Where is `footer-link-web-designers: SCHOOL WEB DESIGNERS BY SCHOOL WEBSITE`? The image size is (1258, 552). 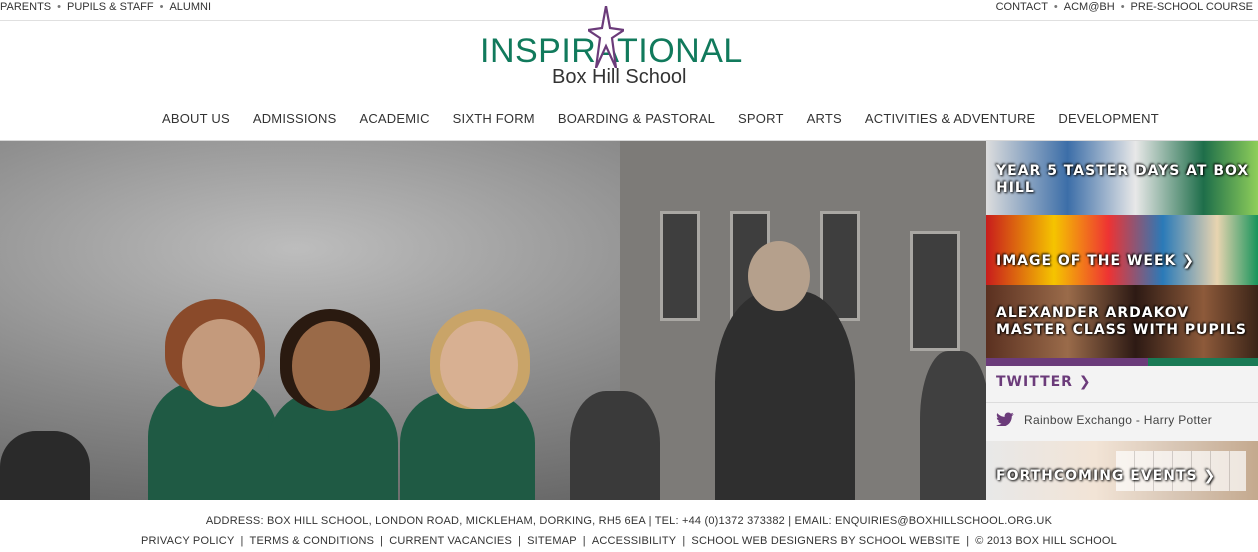
footer-link-web-designers: SCHOOL WEB DESIGNERS BY SCHOOL WEBSITE is located at coordinates (825, 541).